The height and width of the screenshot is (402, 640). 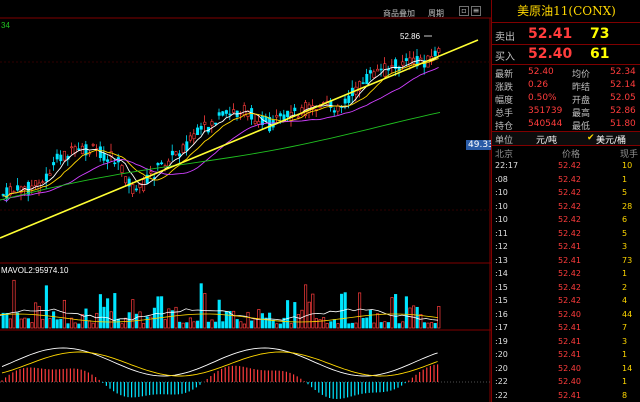 I want to click on stat-value: 52.34, so click(x=623, y=72).